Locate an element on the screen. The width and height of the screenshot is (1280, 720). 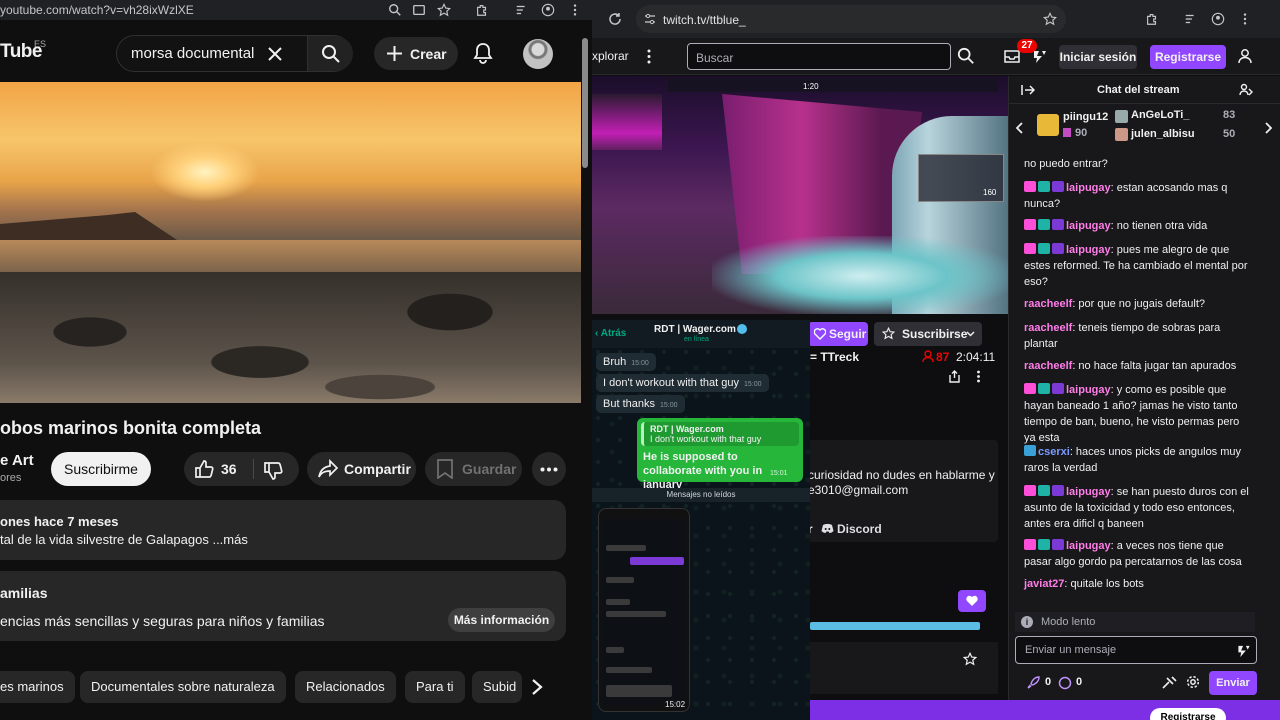
notifications-bell-icon is located at coordinates (483, 53).